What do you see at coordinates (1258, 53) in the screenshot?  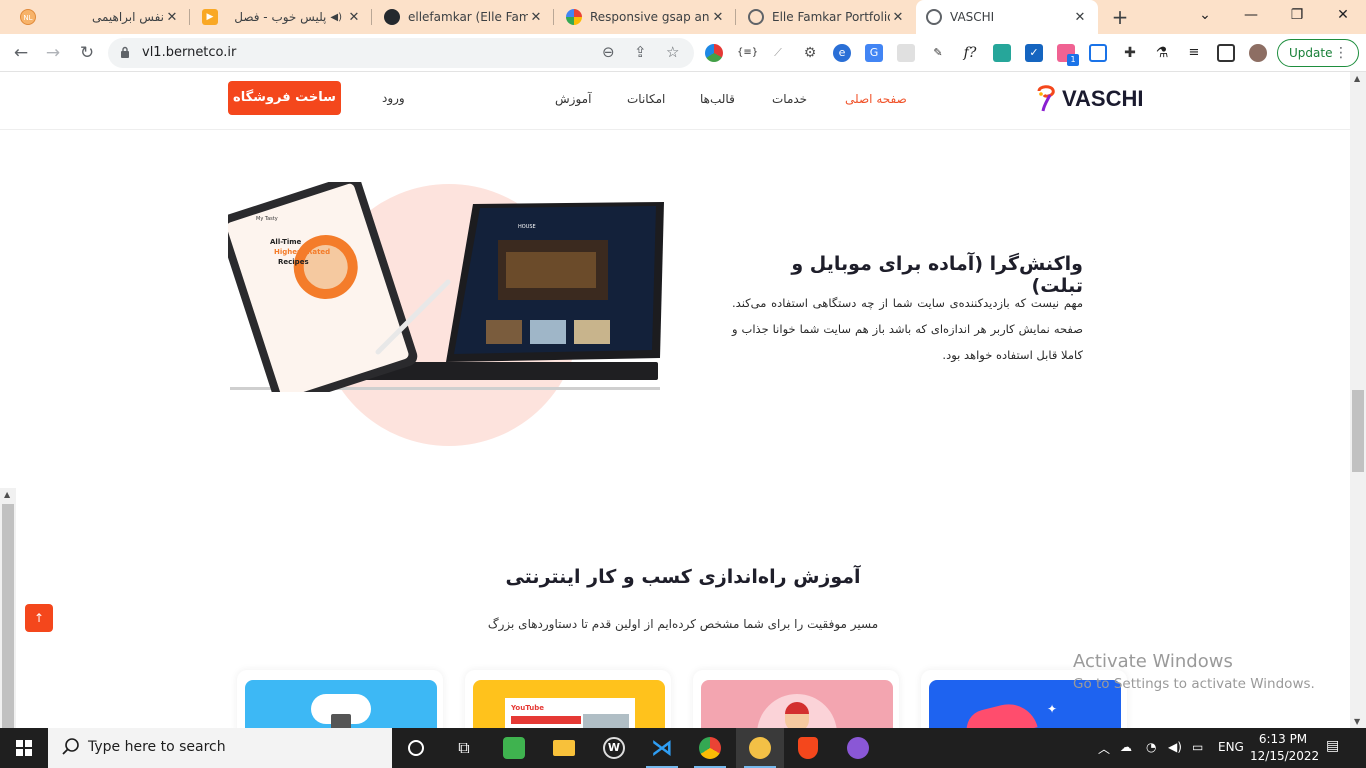 I see `profile-avatar` at bounding box center [1258, 53].